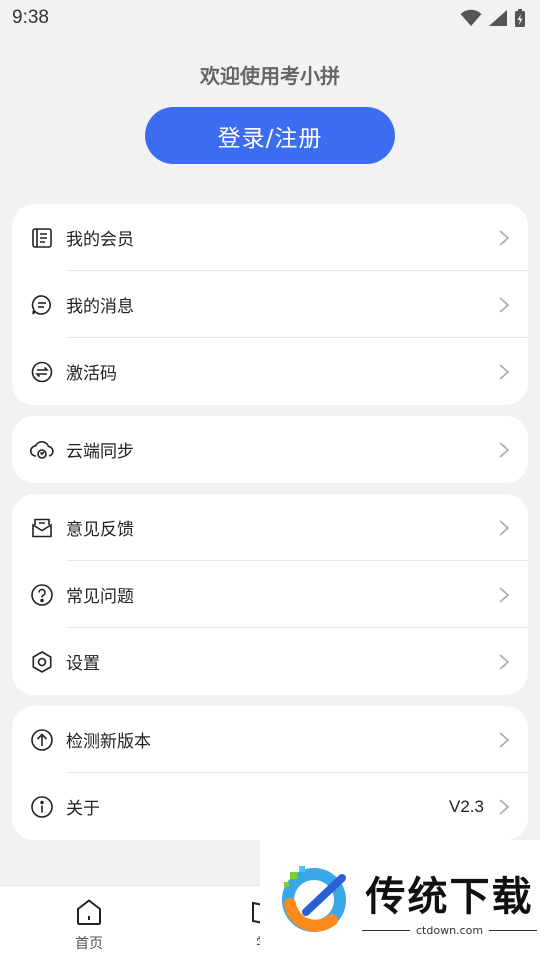  Describe the element at coordinates (270, 76) in the screenshot. I see `welcome-title: 欢迎使用考小拼` at that location.